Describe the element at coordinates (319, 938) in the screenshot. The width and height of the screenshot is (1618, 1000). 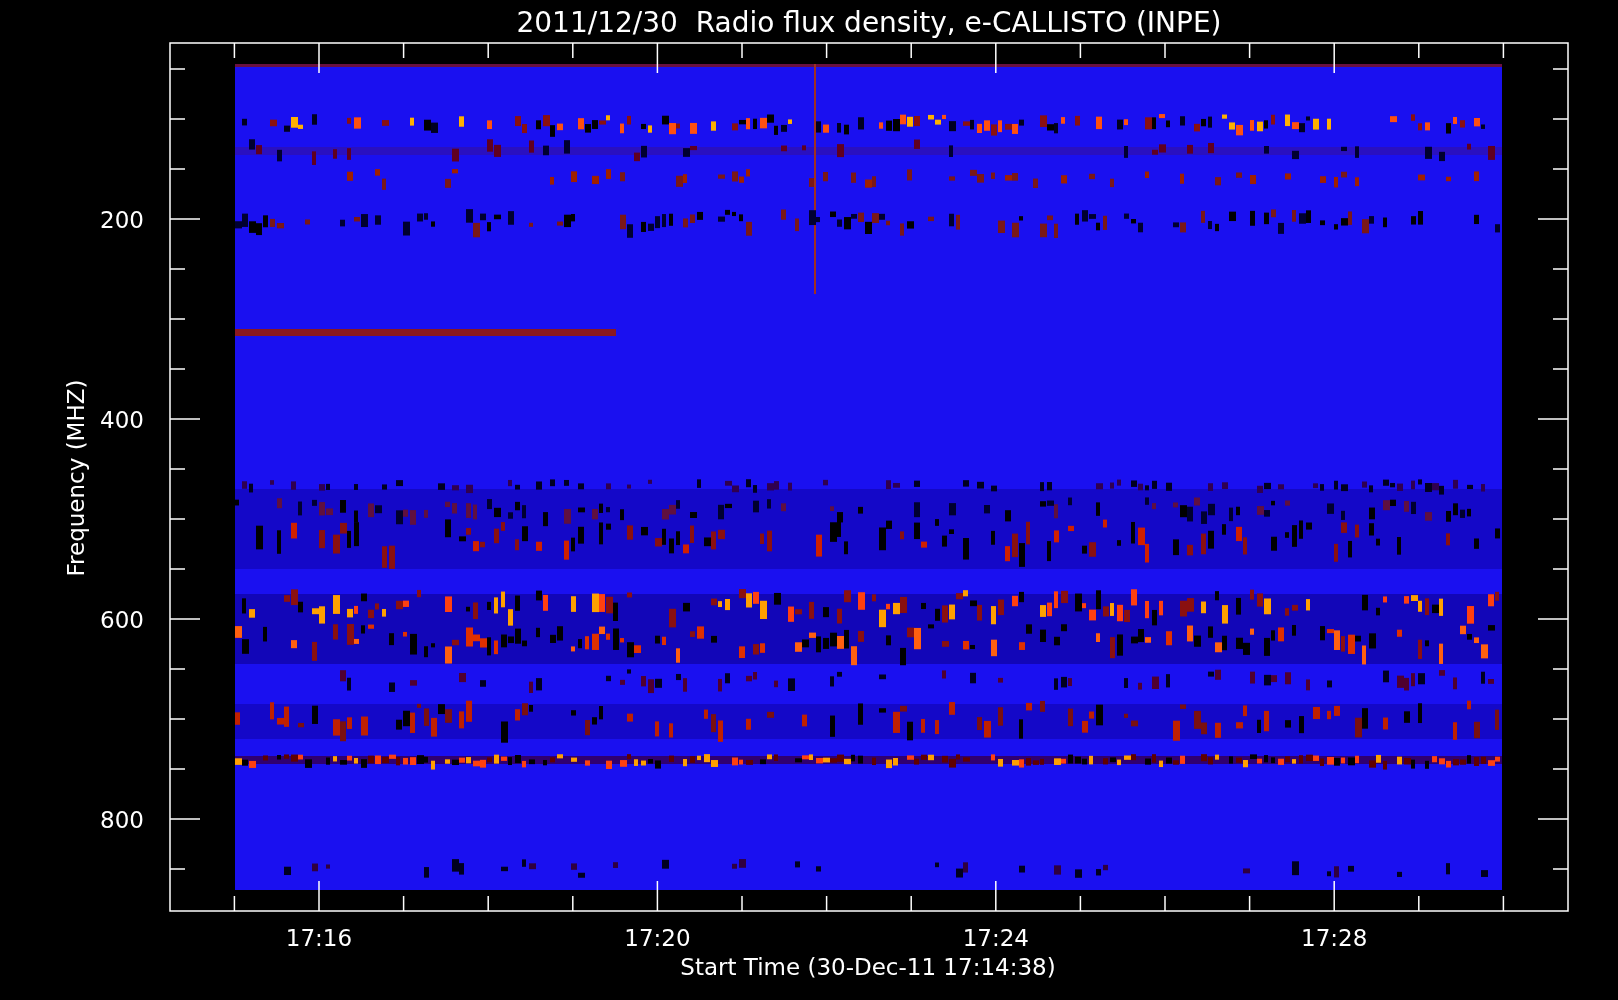
I see `x-tick-label: 17:16` at that location.